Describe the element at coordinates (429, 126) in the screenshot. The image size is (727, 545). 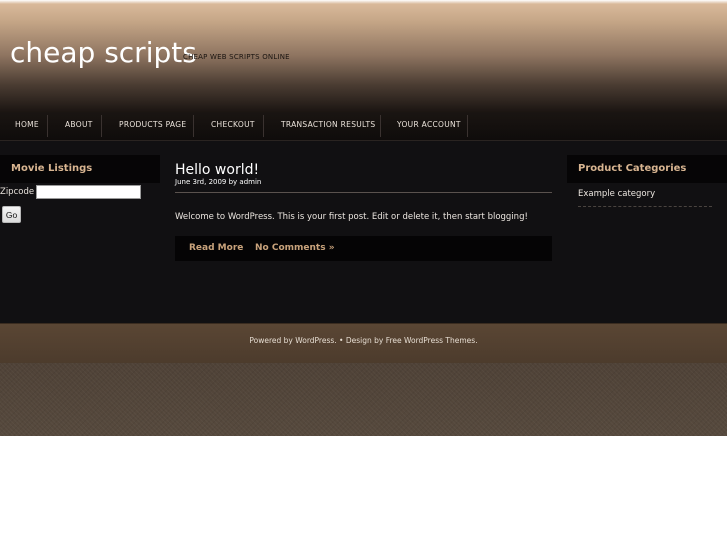
I see `nav-item-your-account: YOUR ACCOUNT` at that location.